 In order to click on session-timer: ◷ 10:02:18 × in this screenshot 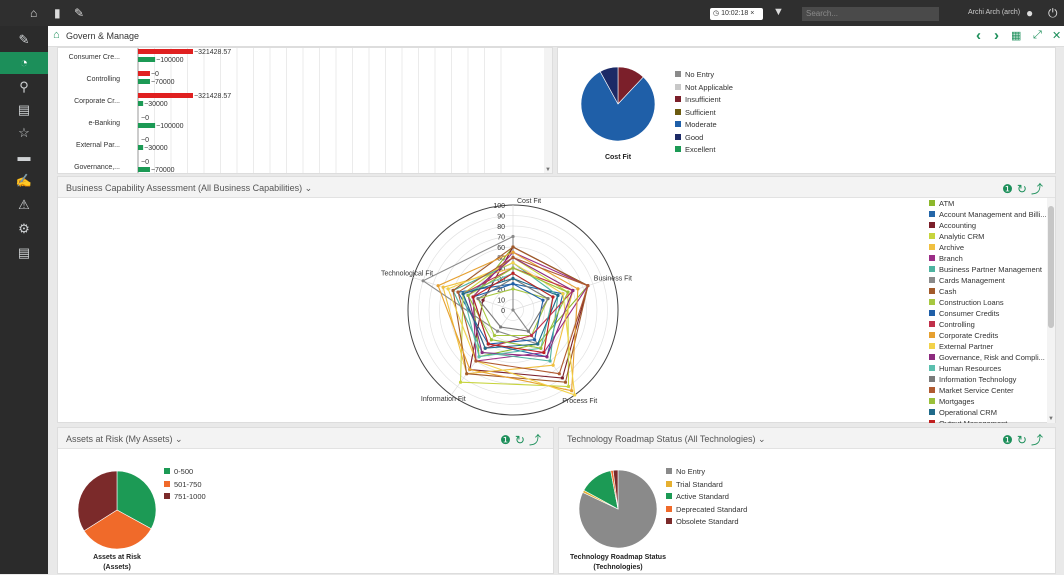, I will do `click(736, 14)`.